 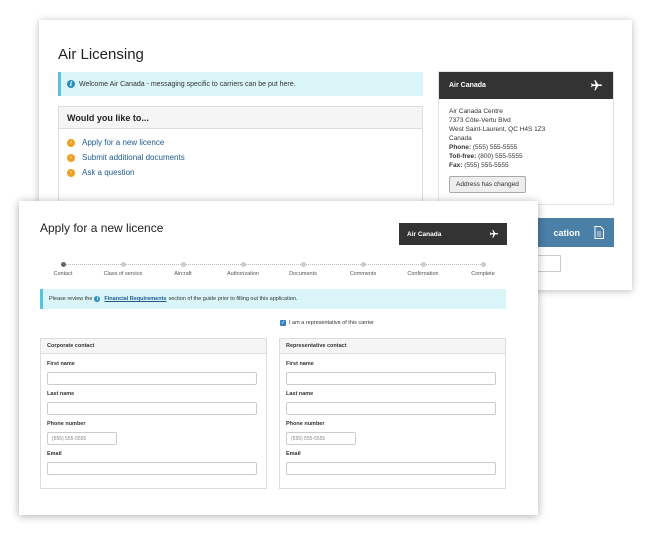 I want to click on submit-documents-label: Submit additional documents, so click(x=133, y=157).